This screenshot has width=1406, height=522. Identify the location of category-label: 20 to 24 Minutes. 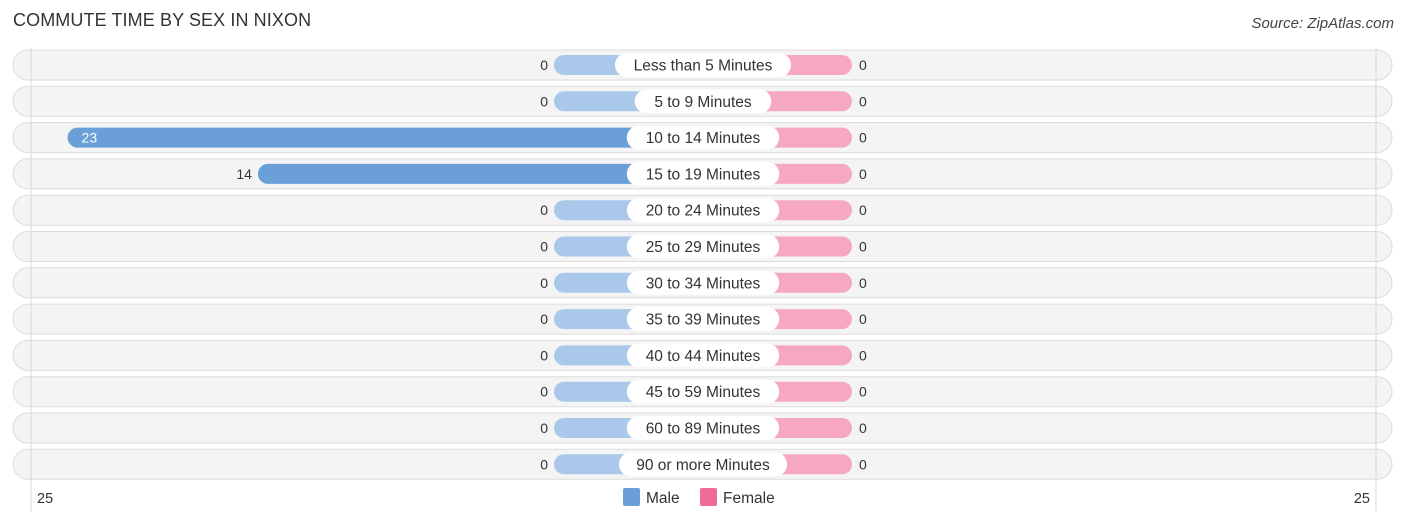
(703, 211).